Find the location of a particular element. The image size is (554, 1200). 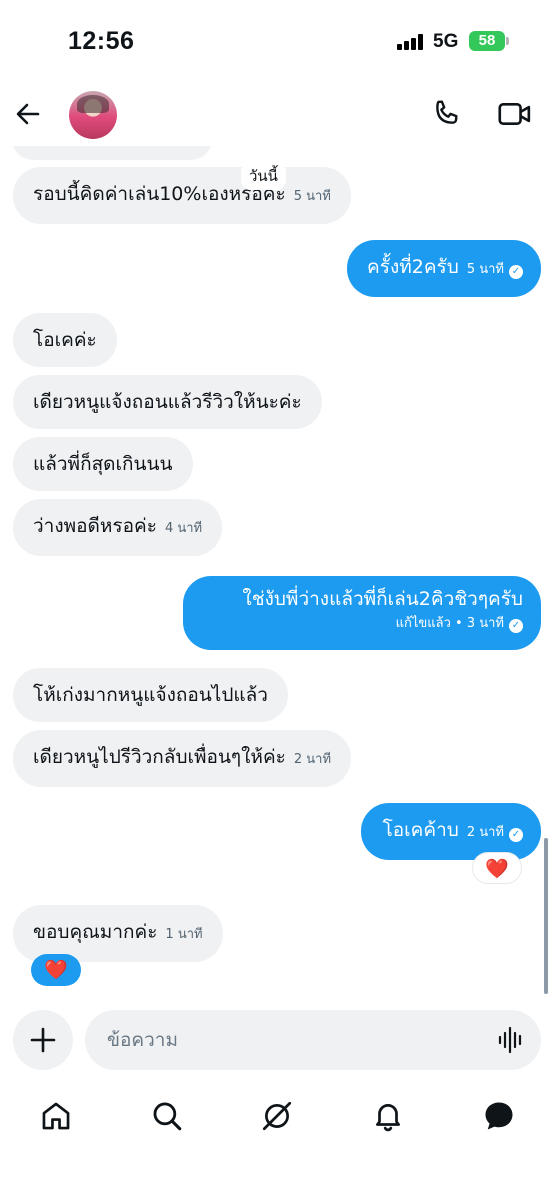

nav-search is located at coordinates (167, 1116).